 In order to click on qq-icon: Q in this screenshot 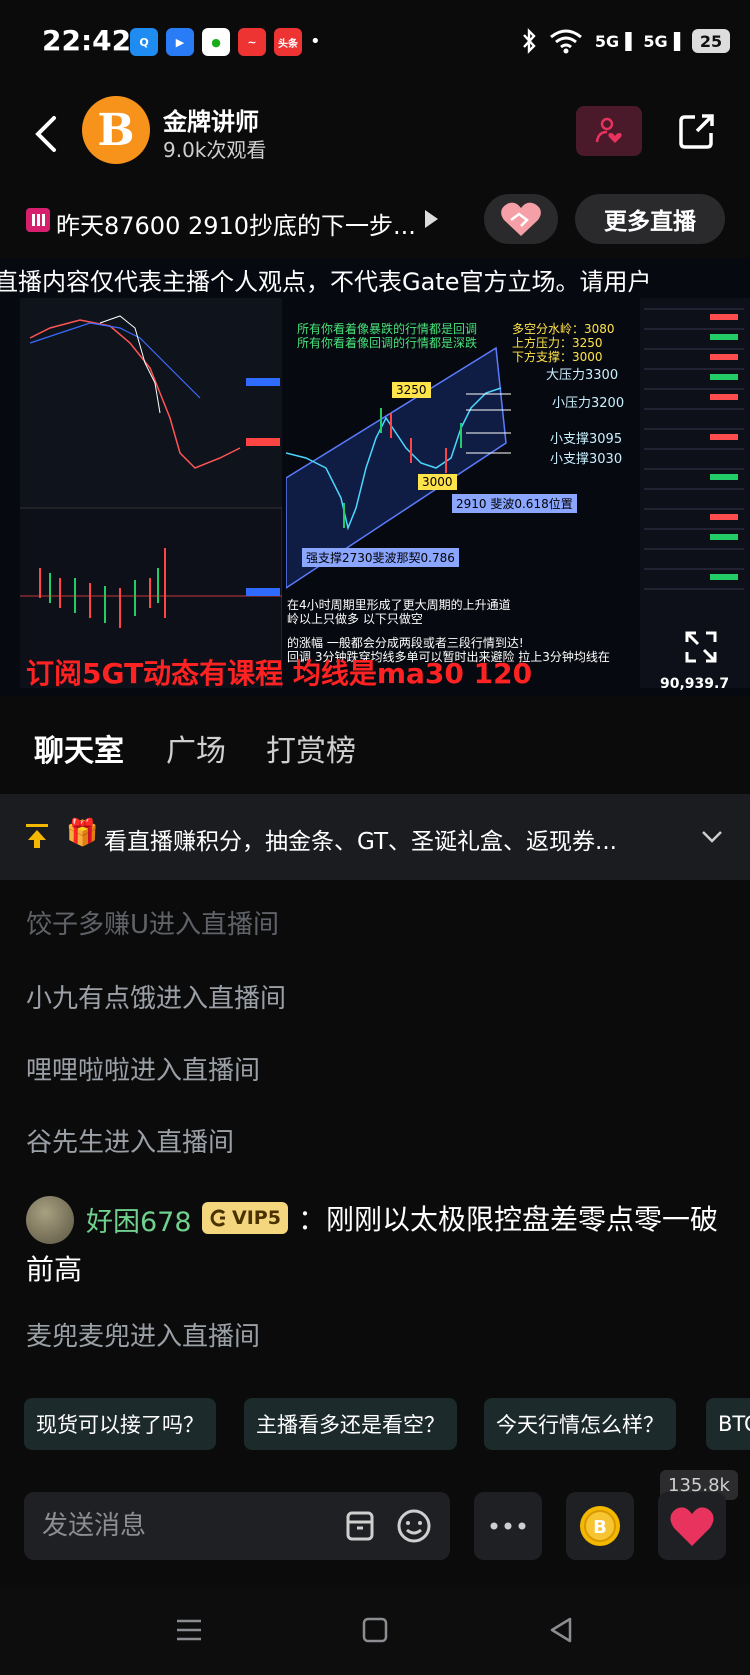, I will do `click(144, 42)`.